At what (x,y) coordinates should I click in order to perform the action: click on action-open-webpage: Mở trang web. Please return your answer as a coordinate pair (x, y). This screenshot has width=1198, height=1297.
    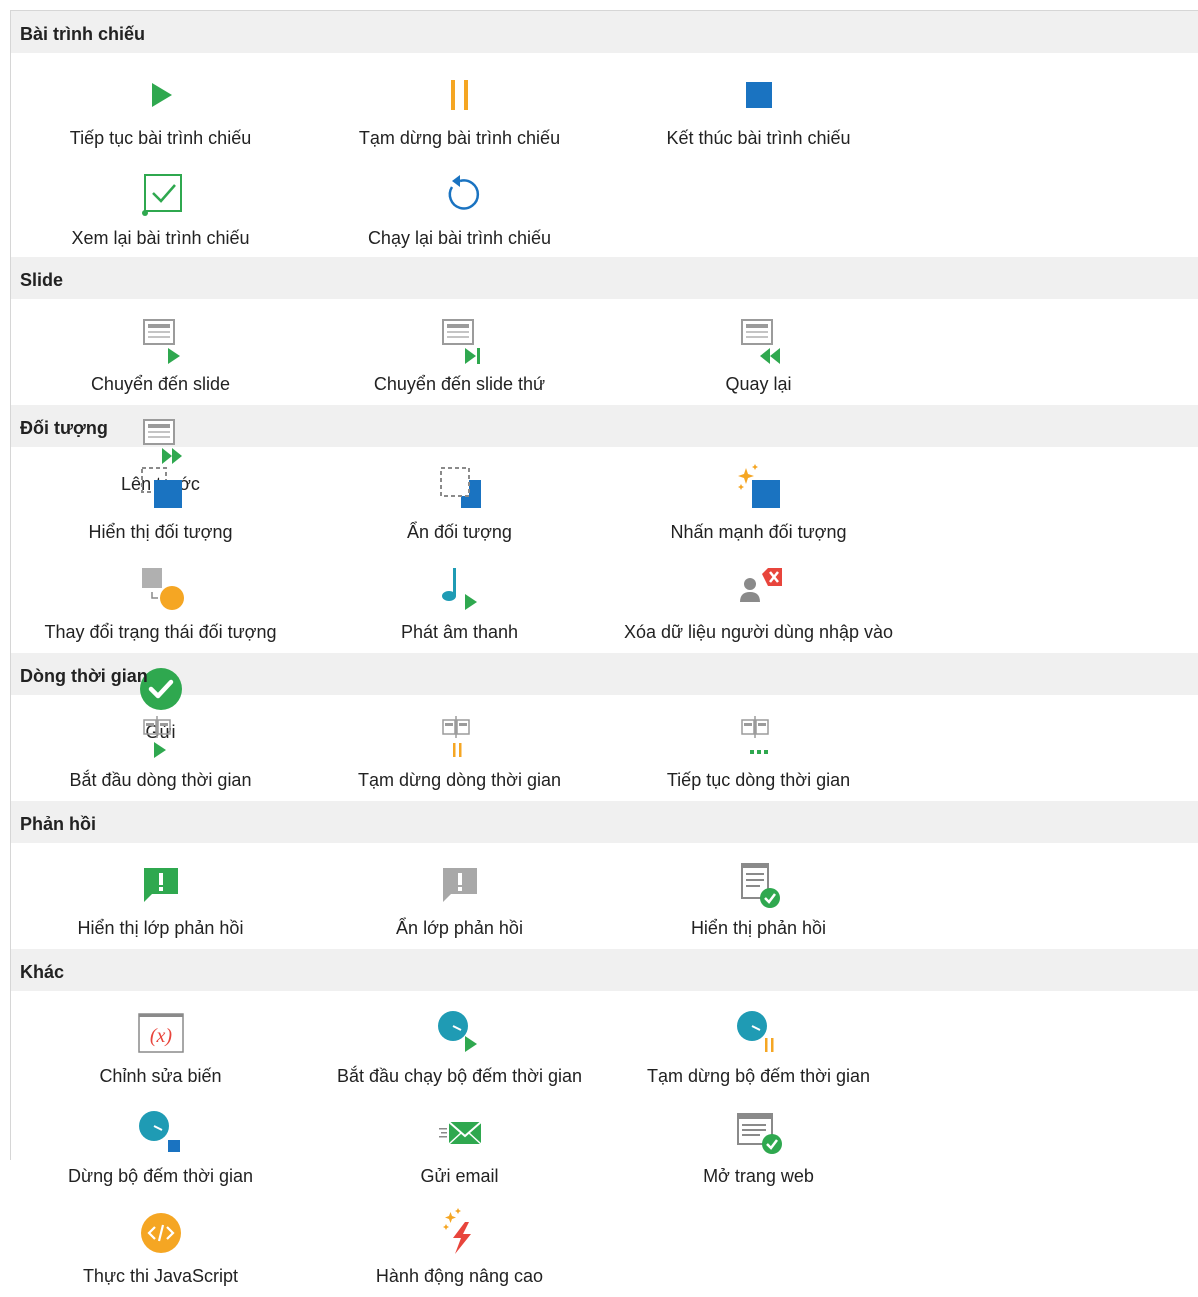
    Looking at the image, I should click on (758, 1147).